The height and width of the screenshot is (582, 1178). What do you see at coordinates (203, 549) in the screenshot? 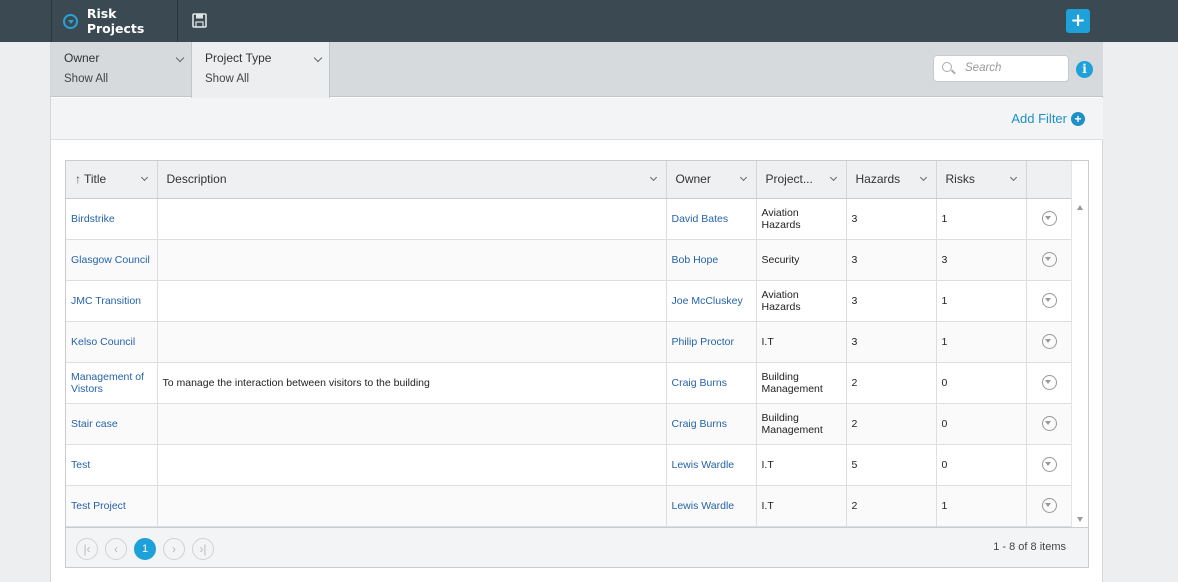
I see `last-page-button: ›|` at bounding box center [203, 549].